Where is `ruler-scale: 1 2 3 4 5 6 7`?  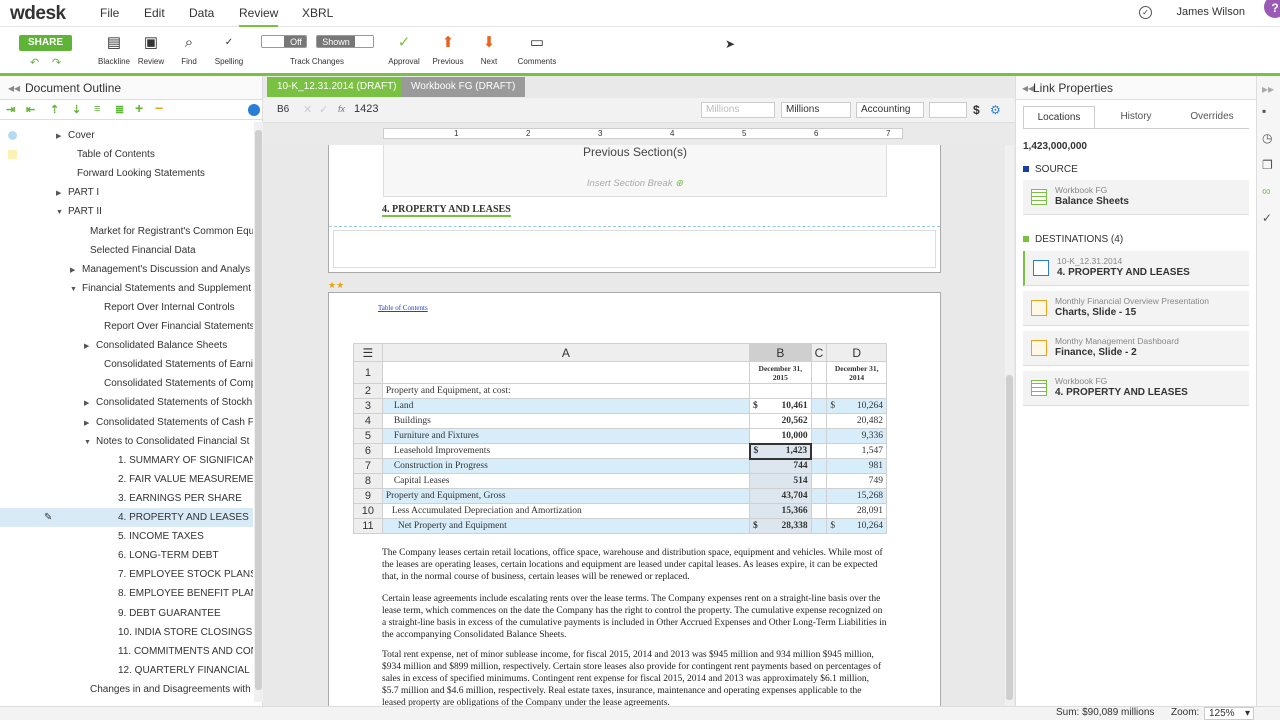 ruler-scale: 1 2 3 4 5 6 7 is located at coordinates (643, 133).